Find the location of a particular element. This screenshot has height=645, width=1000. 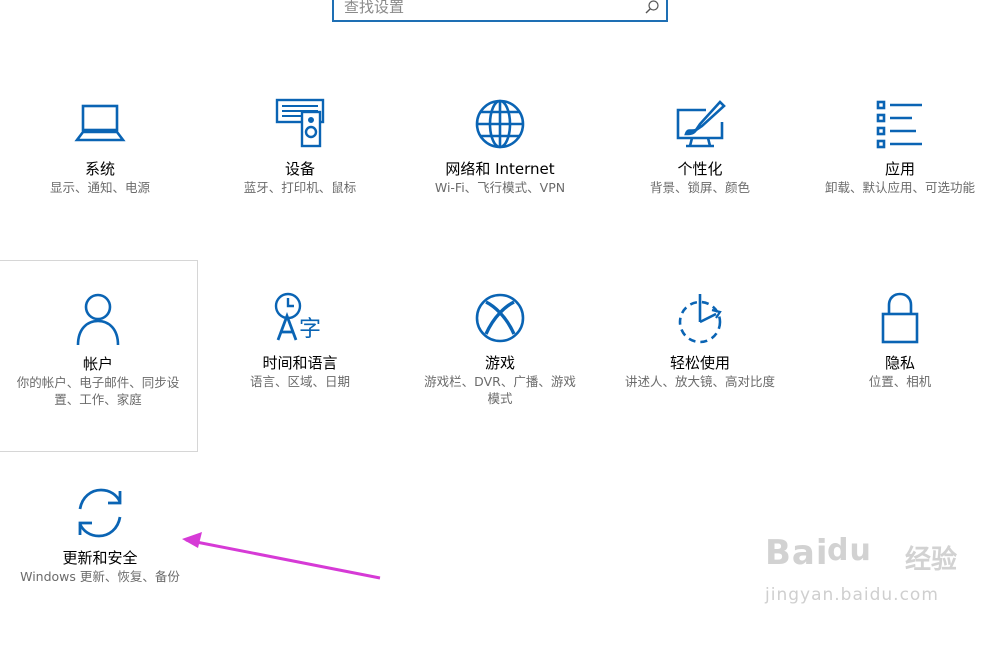

tile-title: 网络和 Internet is located at coordinates (500, 169).